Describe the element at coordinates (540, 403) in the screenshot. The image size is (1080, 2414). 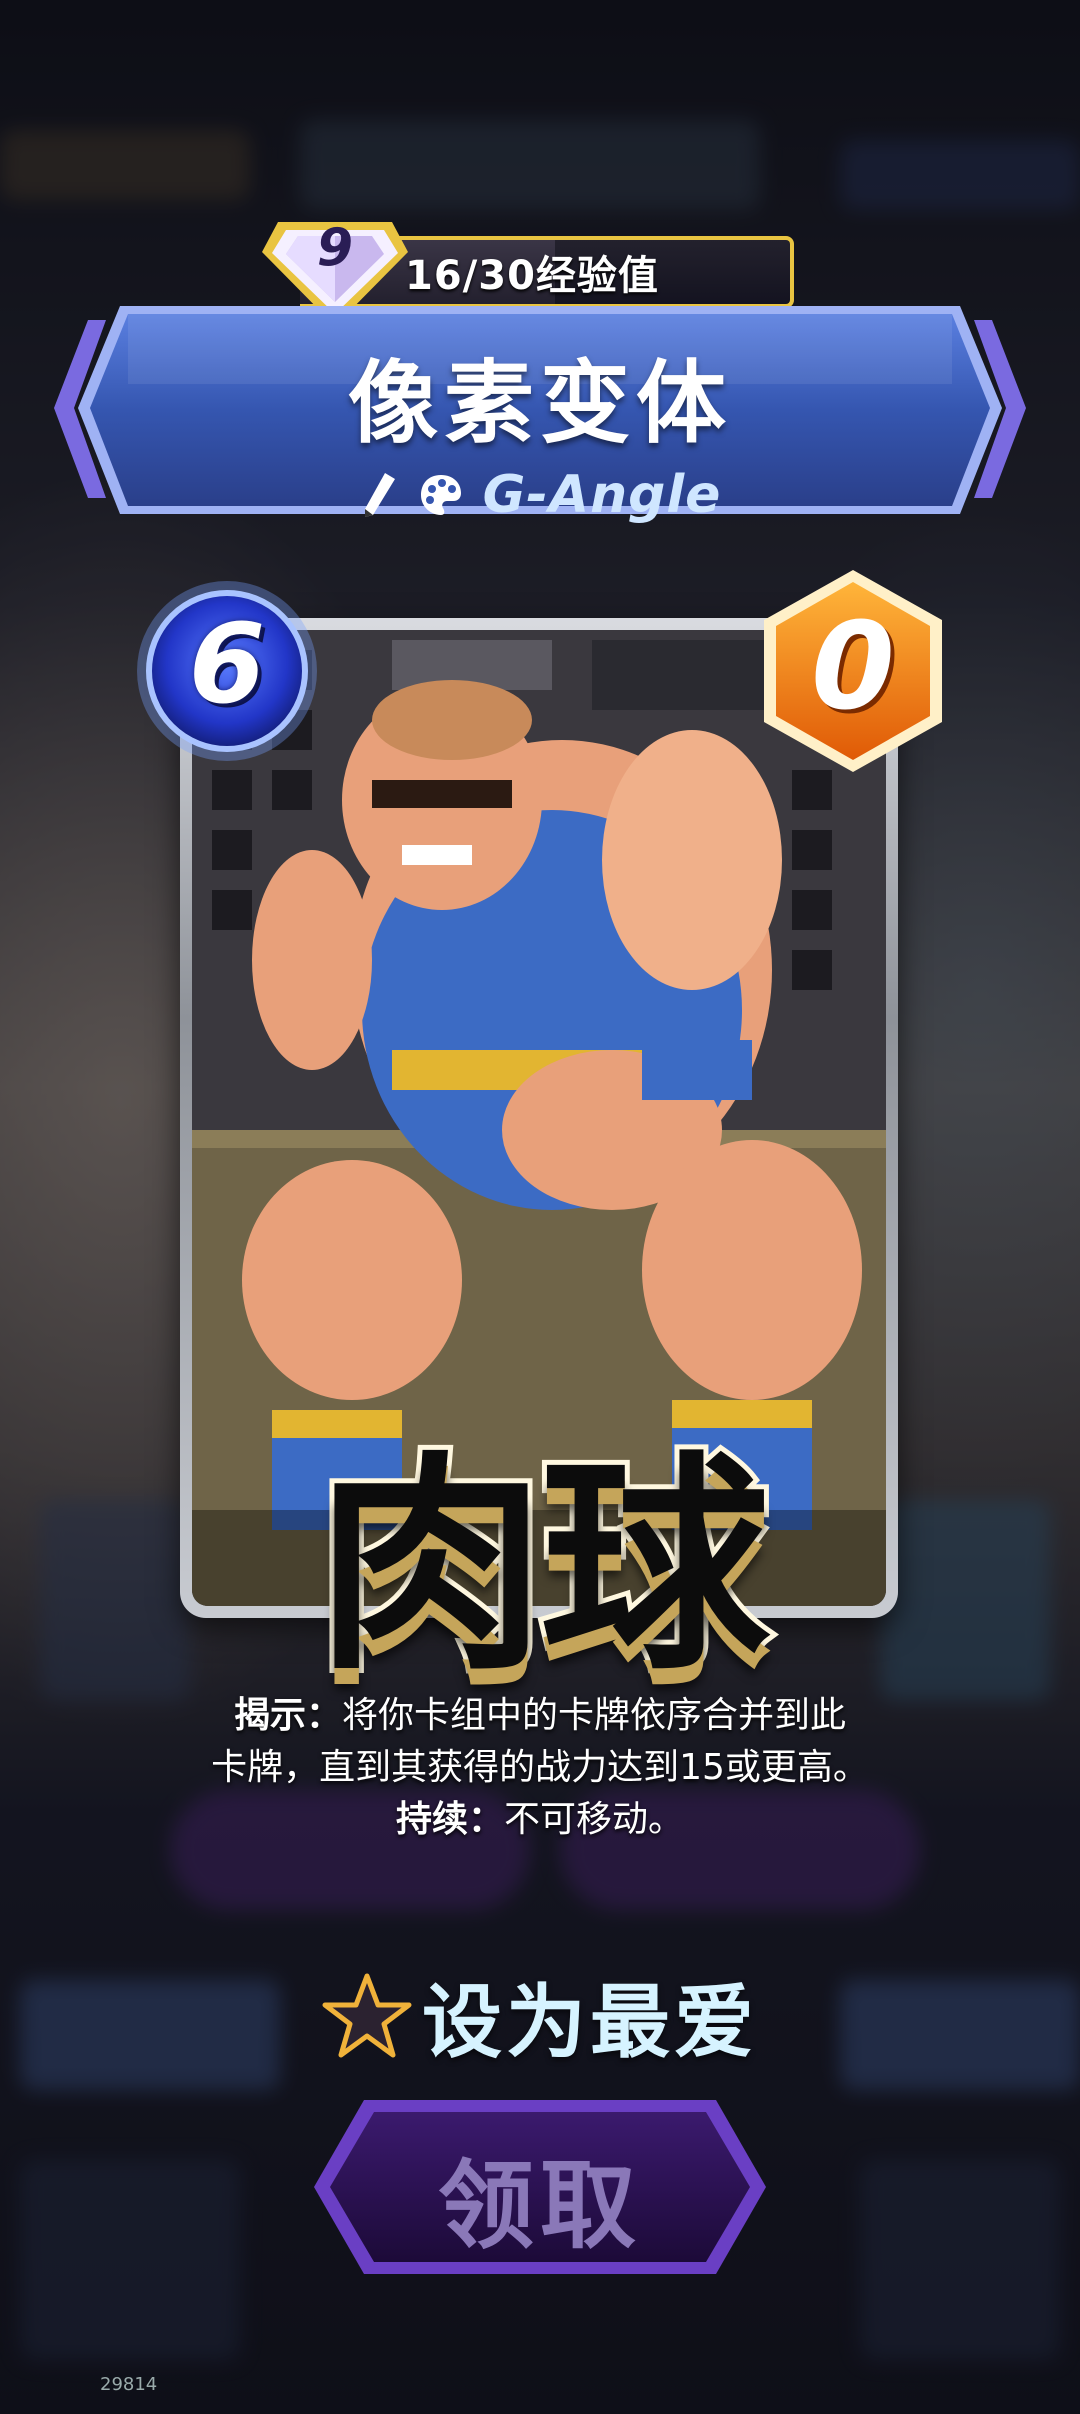
I see `card-variant-title: 像素变体` at that location.